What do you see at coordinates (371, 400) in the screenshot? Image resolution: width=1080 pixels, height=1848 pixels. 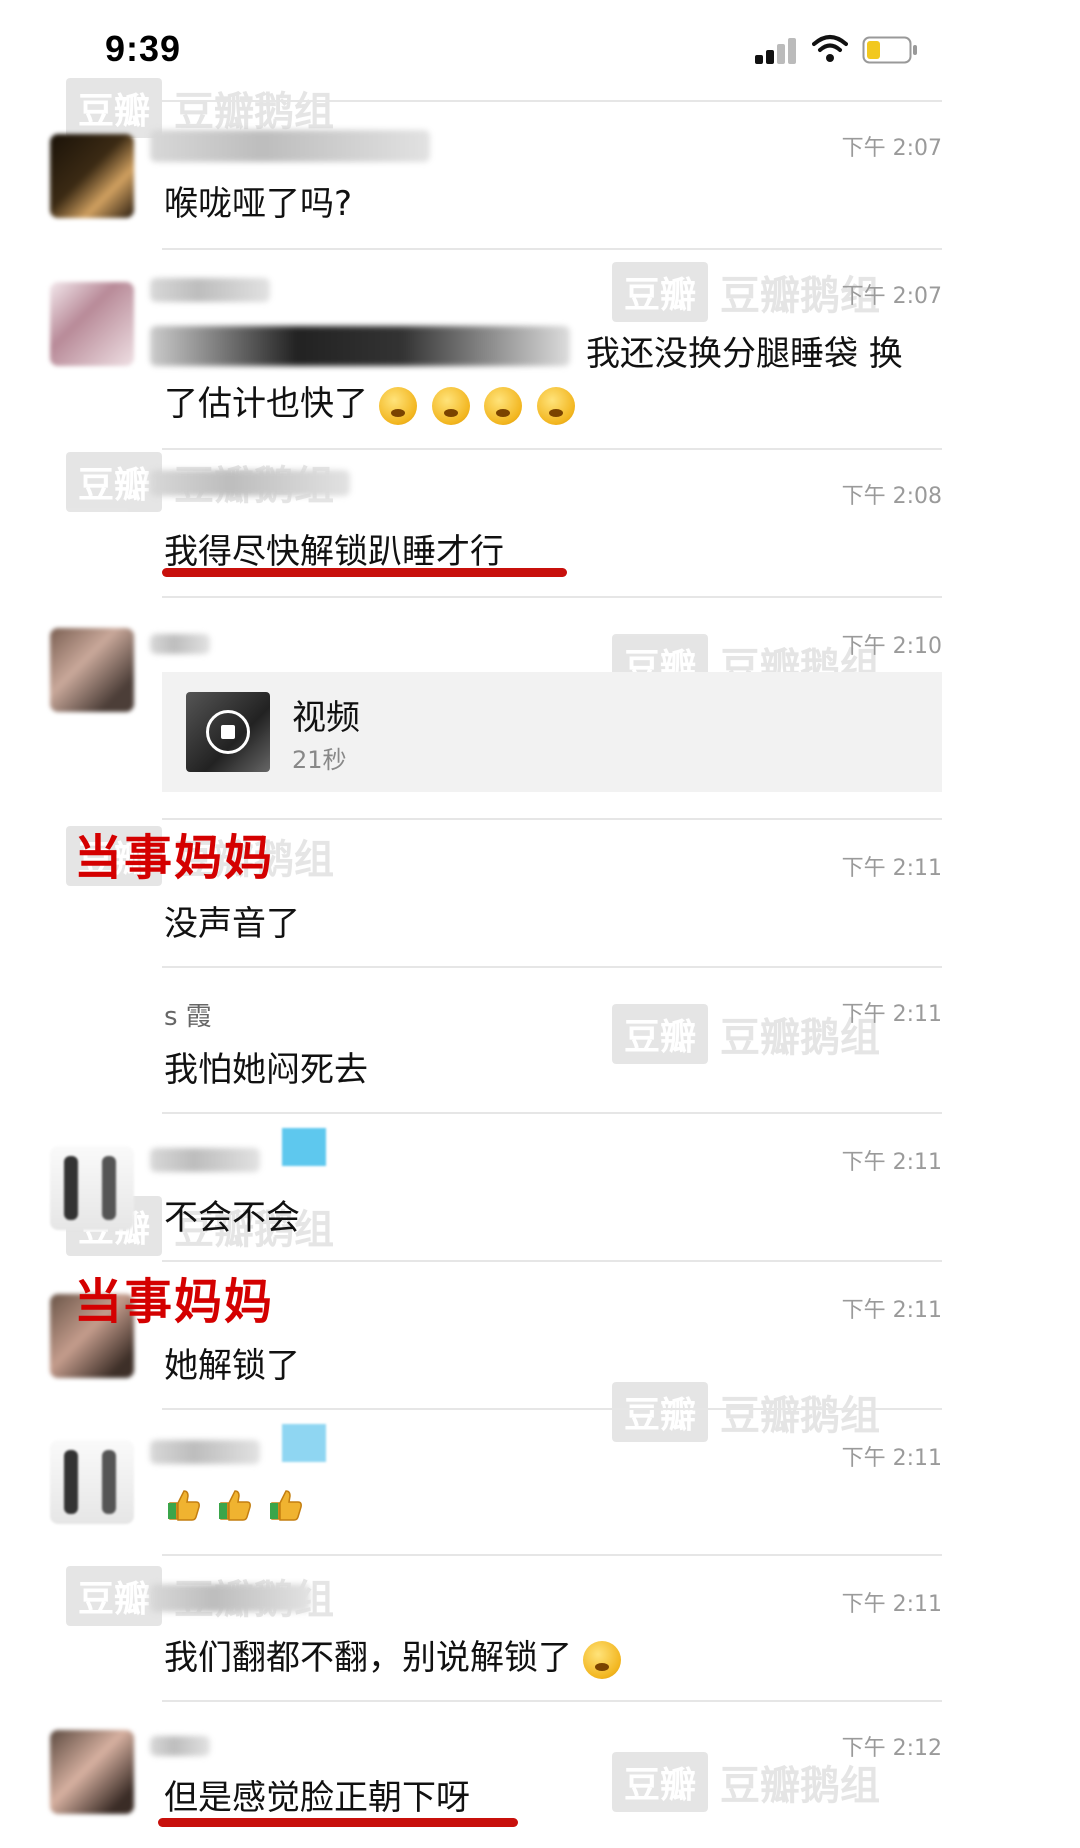 I see `message-text-continued: 了估计也快了` at bounding box center [371, 400].